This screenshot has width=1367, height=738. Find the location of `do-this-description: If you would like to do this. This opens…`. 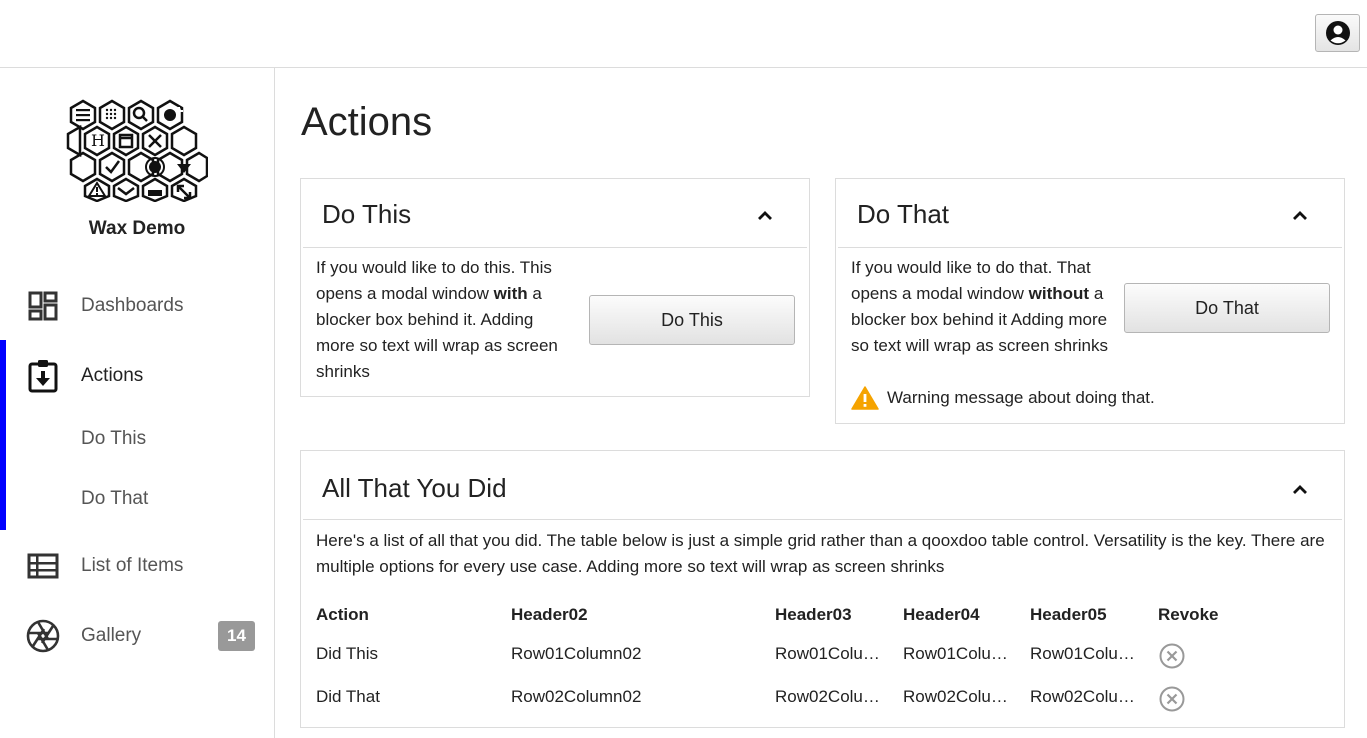

do-this-description: If you would like to do this. This opens… is located at coordinates (443, 320).